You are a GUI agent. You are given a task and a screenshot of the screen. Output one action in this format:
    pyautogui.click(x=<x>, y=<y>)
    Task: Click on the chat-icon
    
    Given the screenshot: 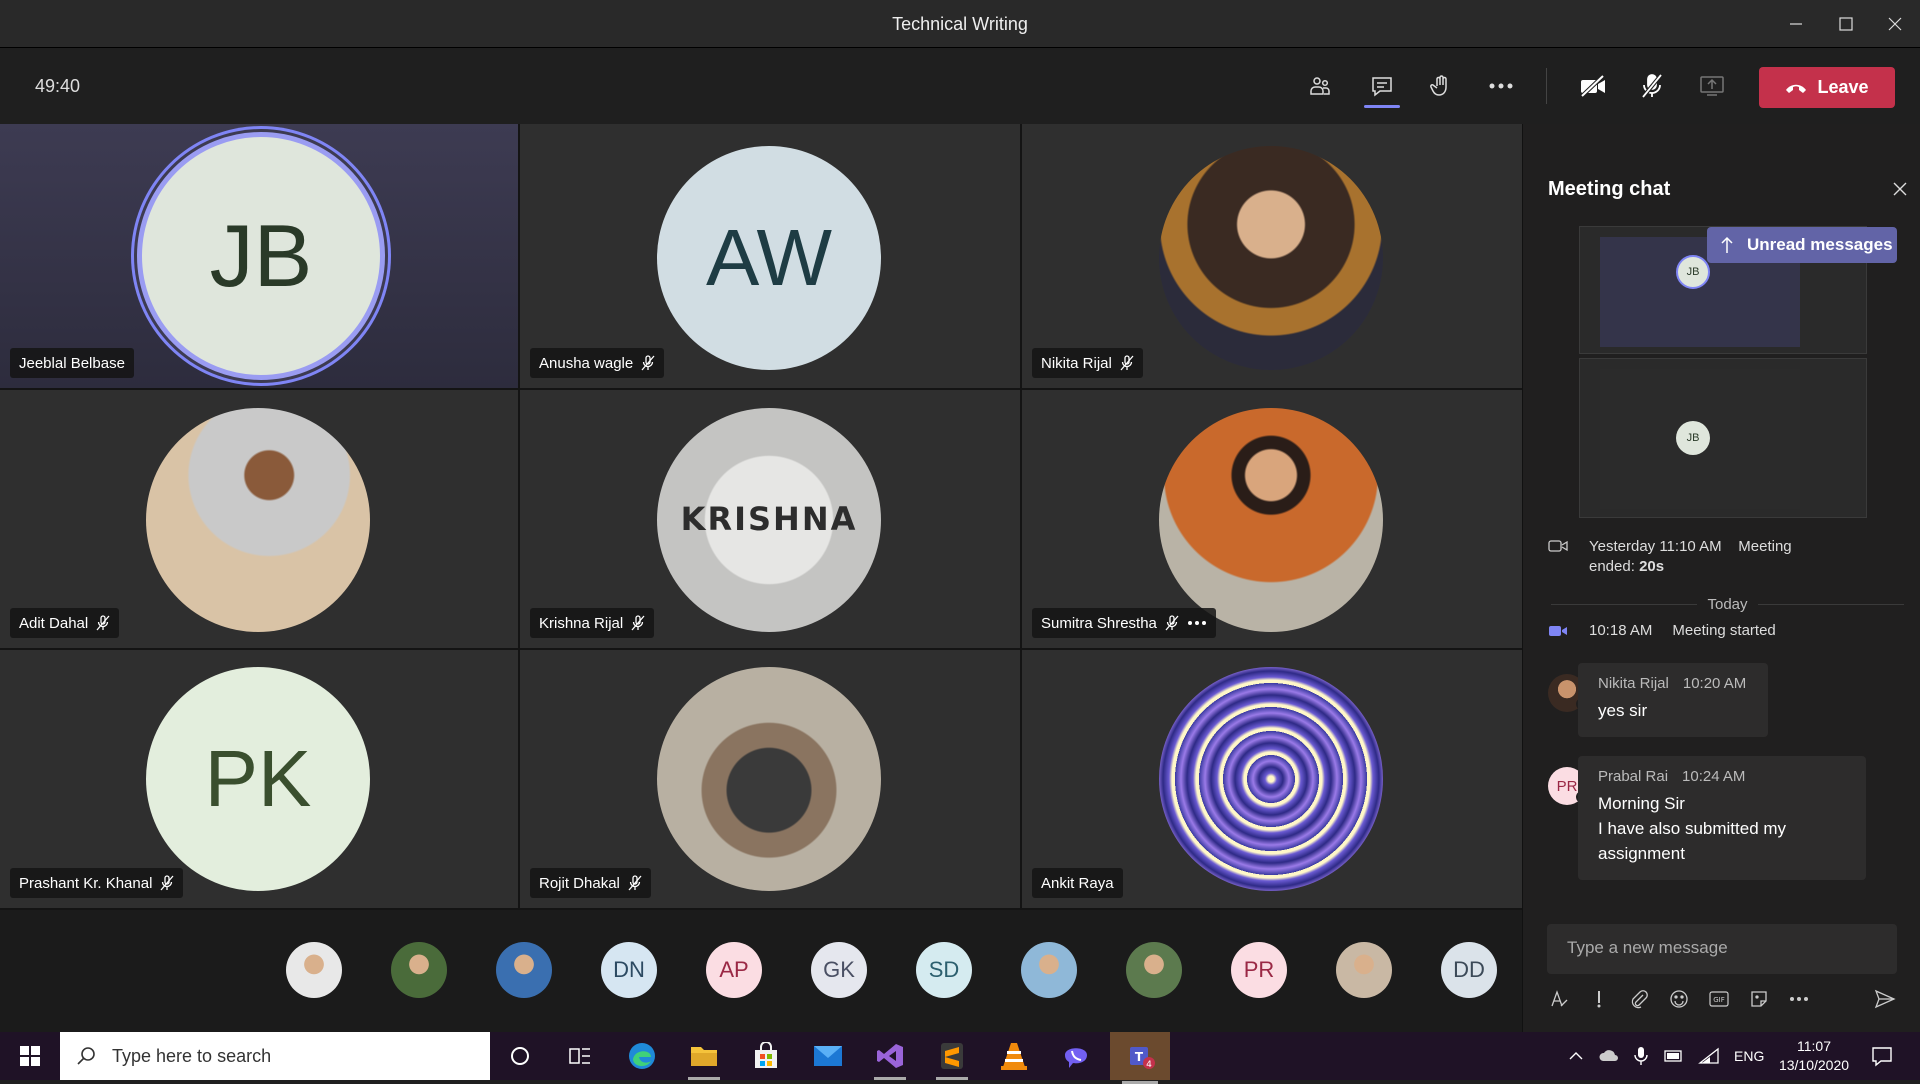 What is the action you would take?
    pyautogui.click(x=1382, y=87)
    